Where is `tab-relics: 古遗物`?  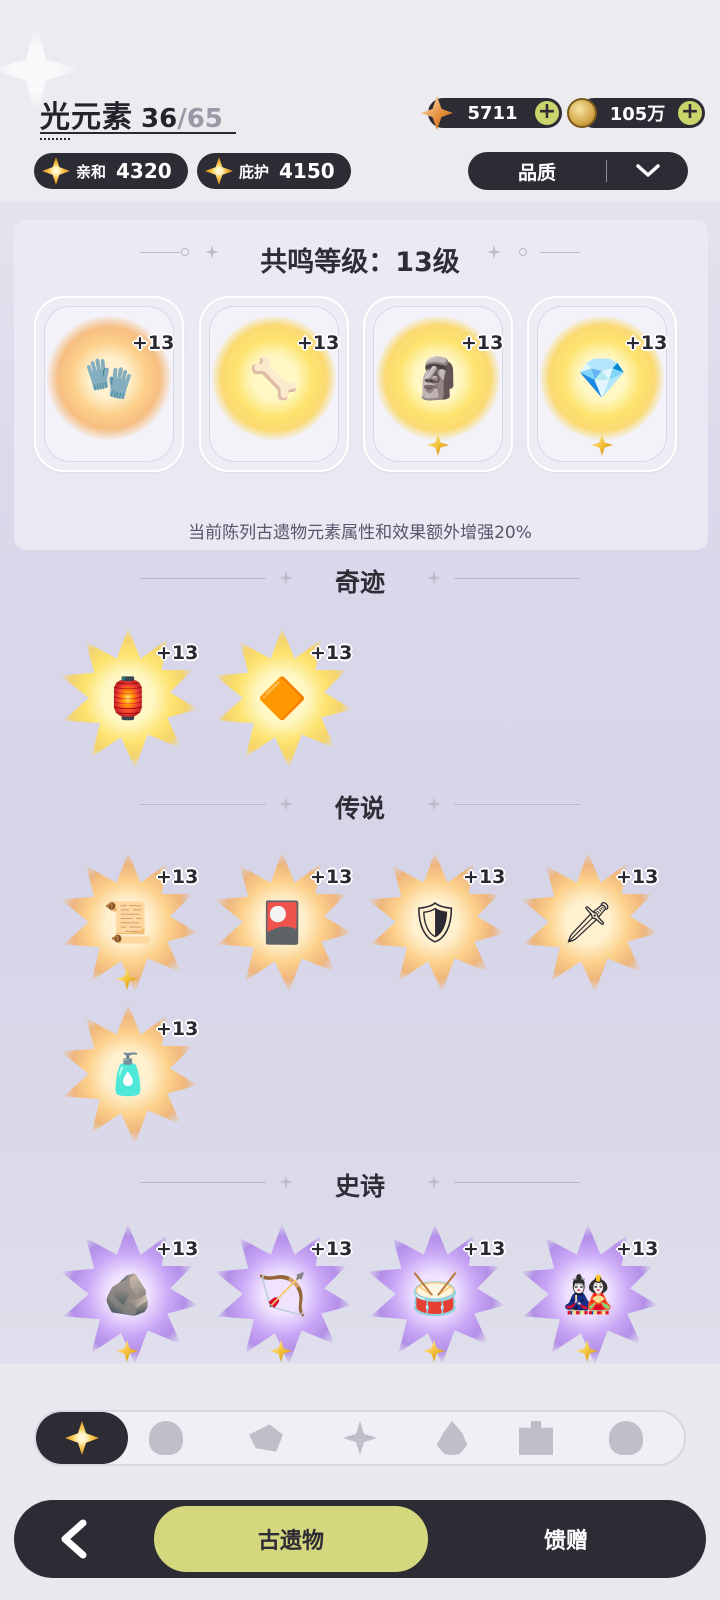
tab-relics: 古遗物 is located at coordinates (291, 1539).